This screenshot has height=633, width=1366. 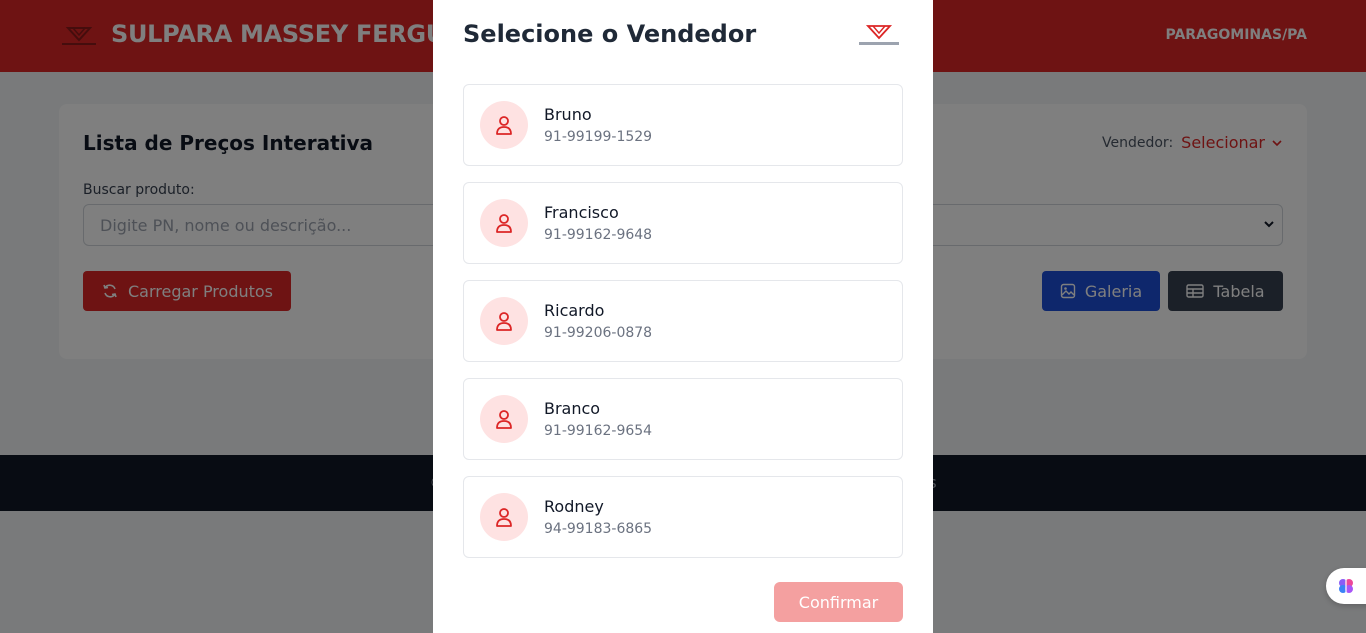 What do you see at coordinates (574, 310) in the screenshot?
I see `seller-name: Ricardo` at bounding box center [574, 310].